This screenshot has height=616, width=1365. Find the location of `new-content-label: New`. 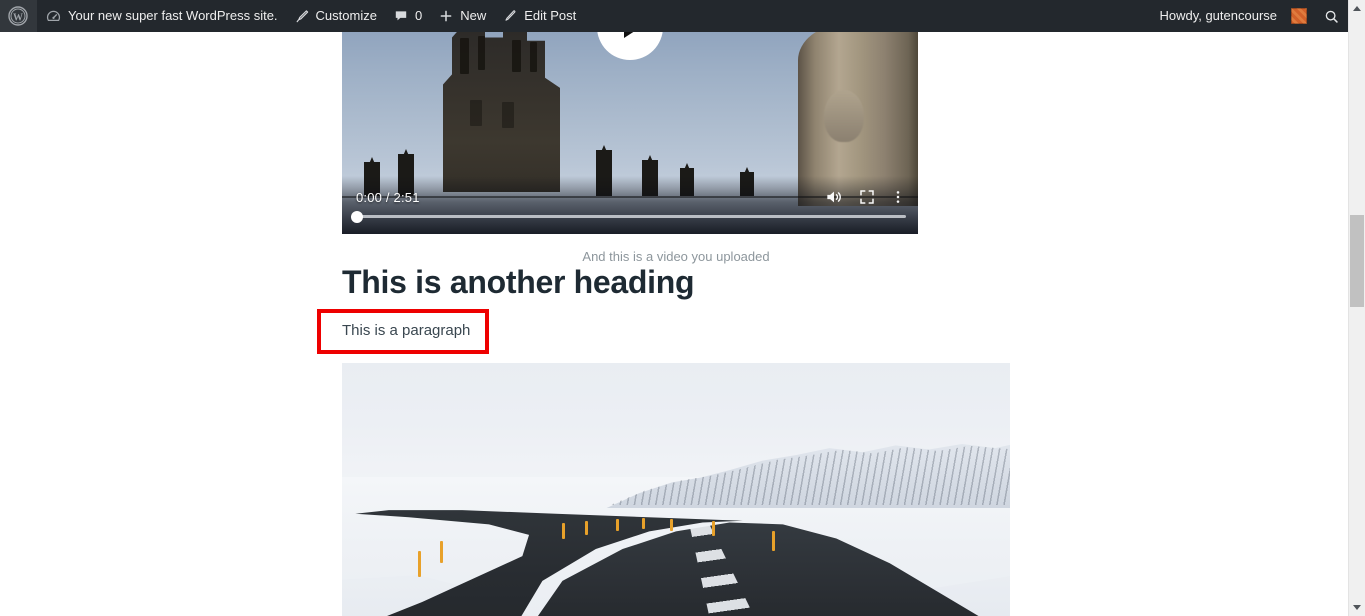

new-content-label: New is located at coordinates (473, 15).